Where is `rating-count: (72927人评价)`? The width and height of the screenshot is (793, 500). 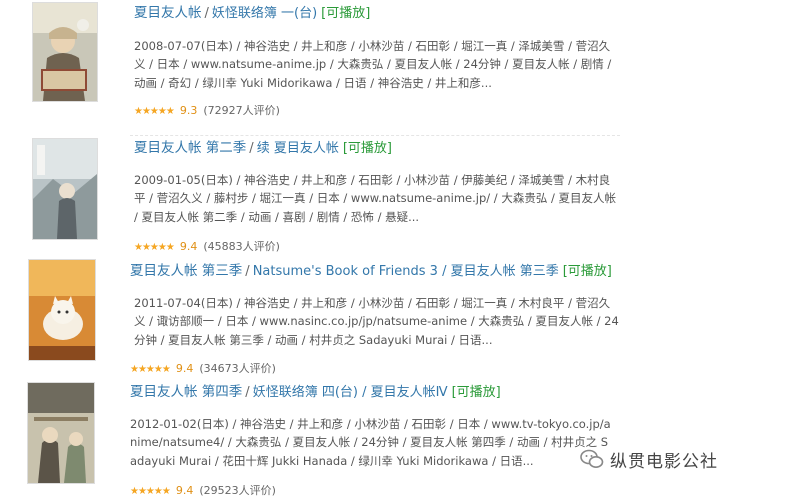 rating-count: (72927人评价) is located at coordinates (241, 110).